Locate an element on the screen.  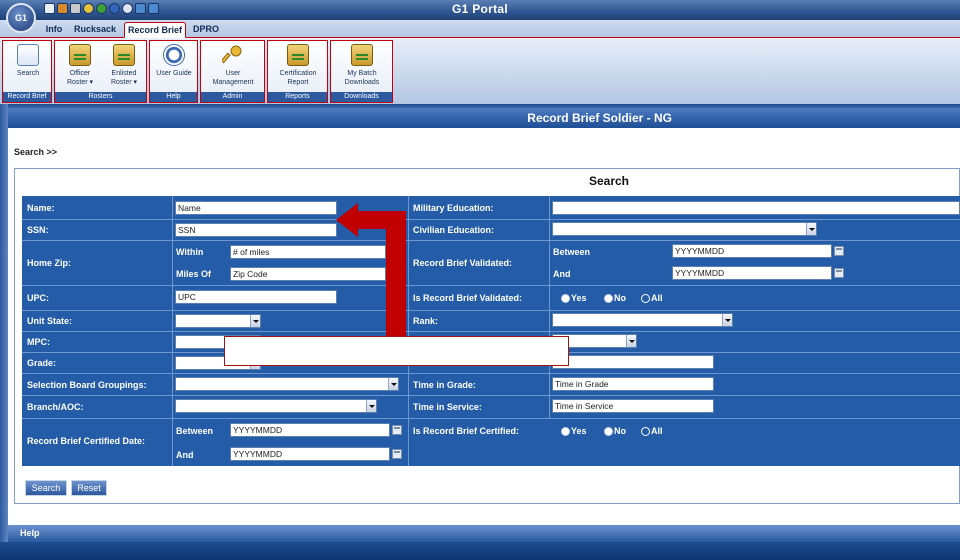
name-input: Name is located at coordinates (256, 208).